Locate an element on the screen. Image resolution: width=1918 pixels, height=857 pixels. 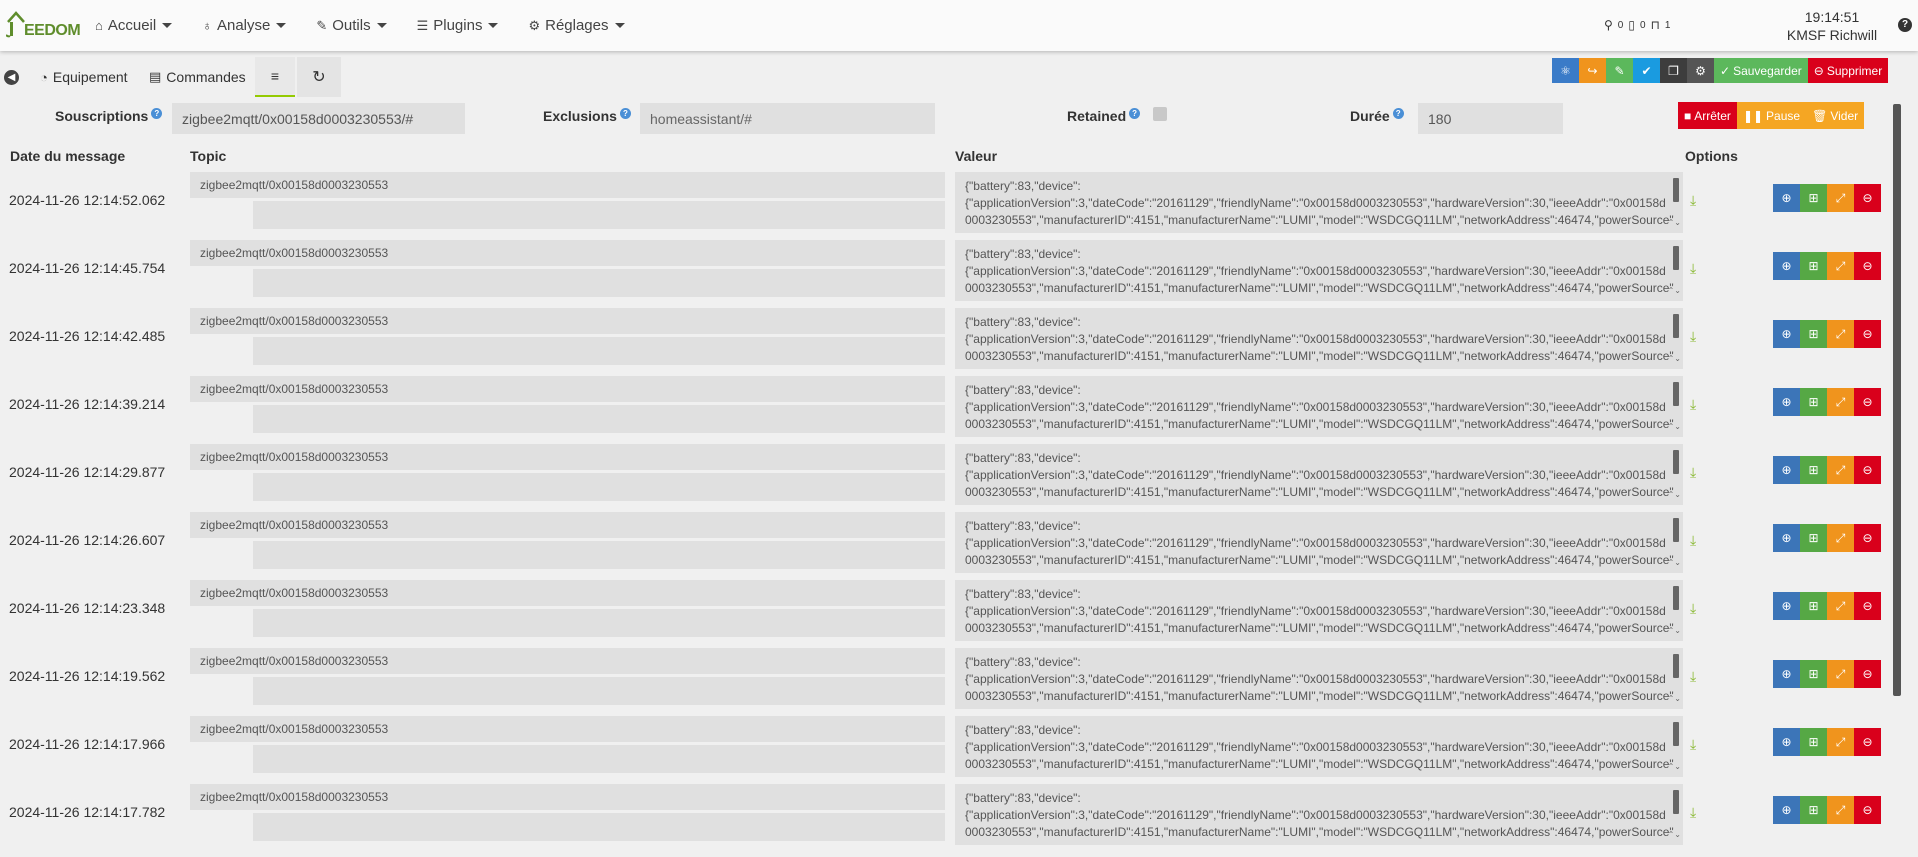
door-icon: ▯ is located at coordinates (1631, 25).